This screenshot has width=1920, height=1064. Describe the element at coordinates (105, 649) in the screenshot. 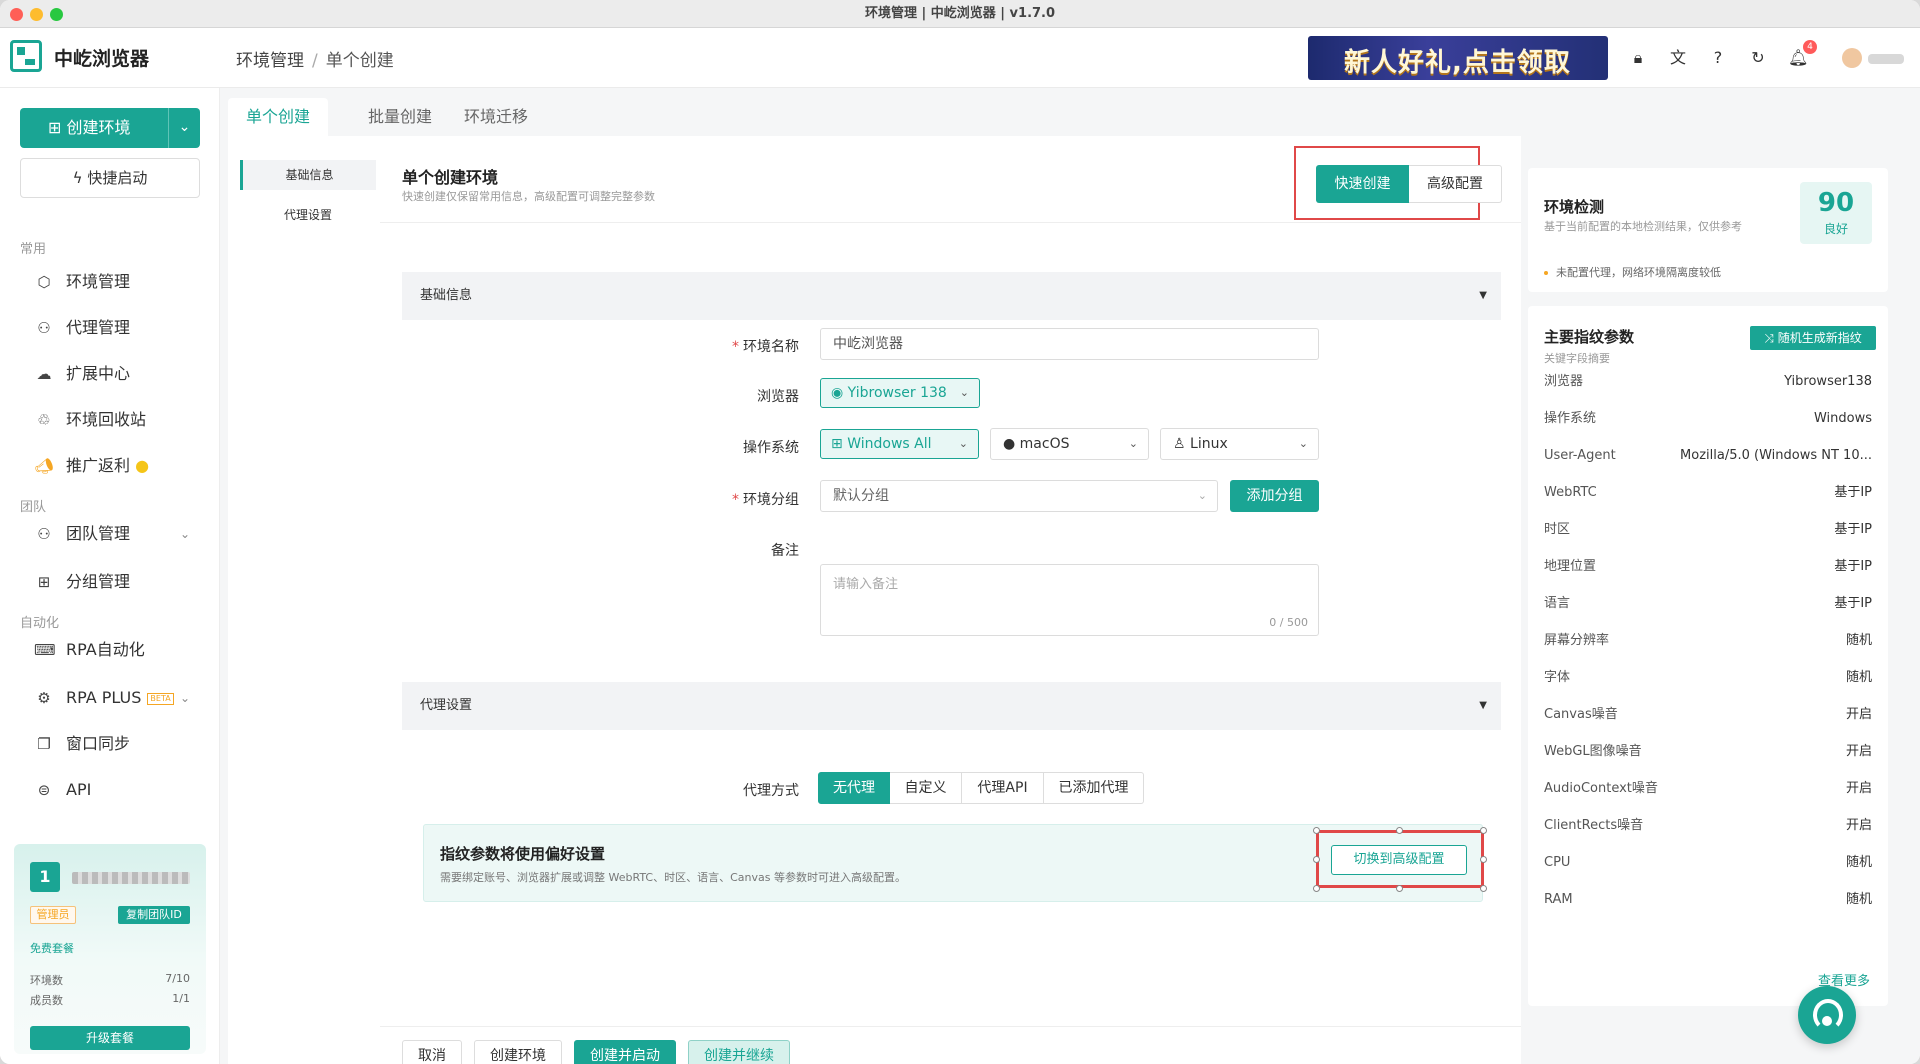

I see `sidebar-item-label: RPA自动化` at that location.